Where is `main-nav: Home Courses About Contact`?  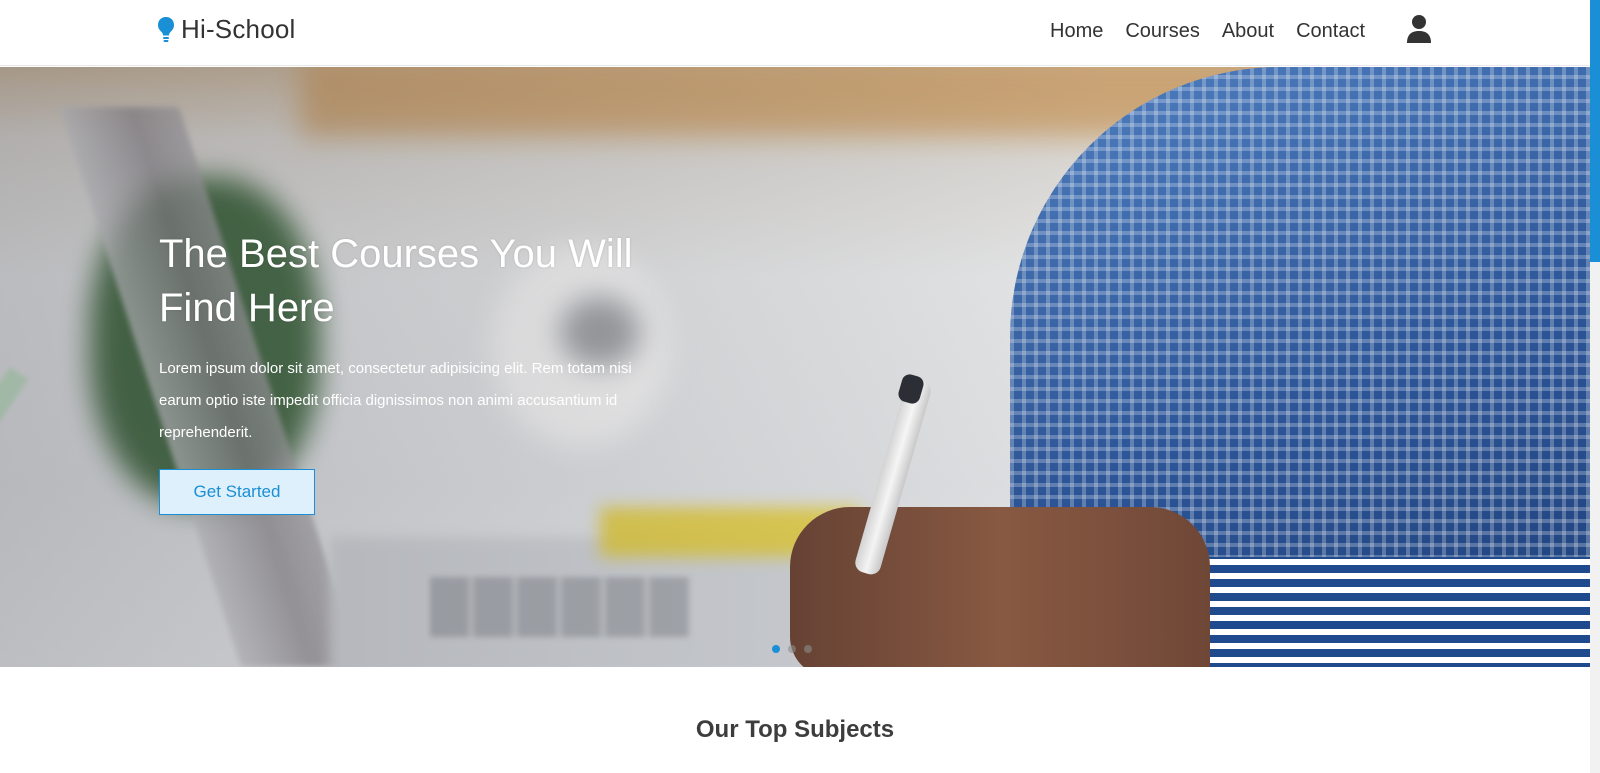
main-nav: Home Courses About Contact is located at coordinates (1207, 31).